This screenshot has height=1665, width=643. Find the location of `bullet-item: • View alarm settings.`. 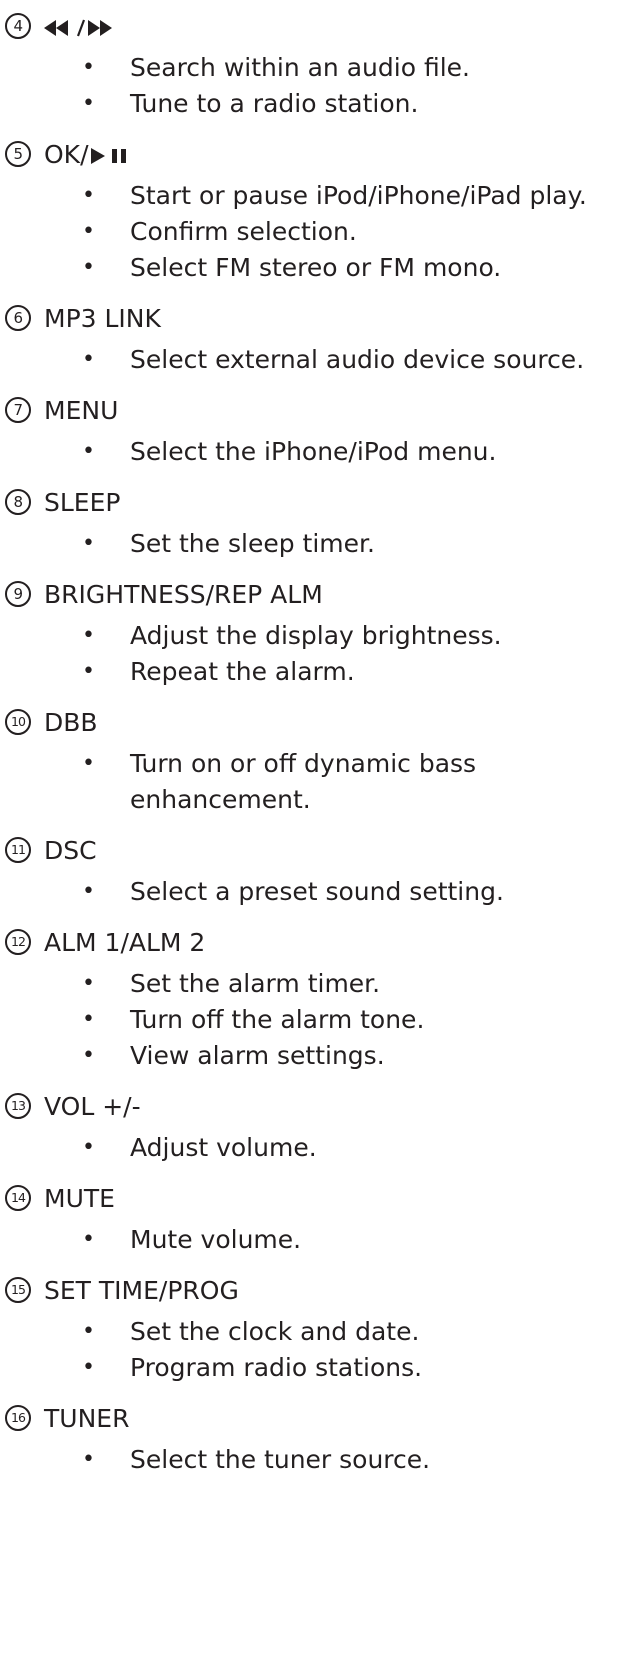

bullet-item: • View alarm settings. is located at coordinates (320, 1056).